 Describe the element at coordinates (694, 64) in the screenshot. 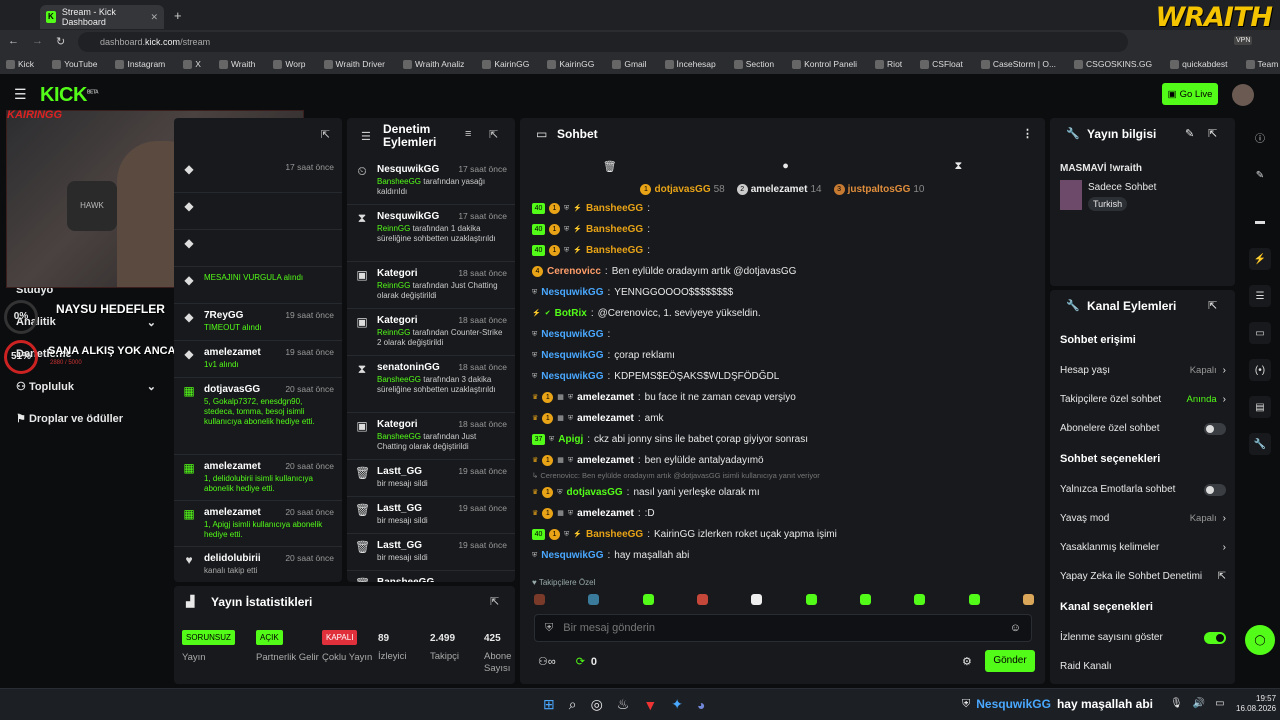

I see `bookmark-item: İncehesap` at that location.